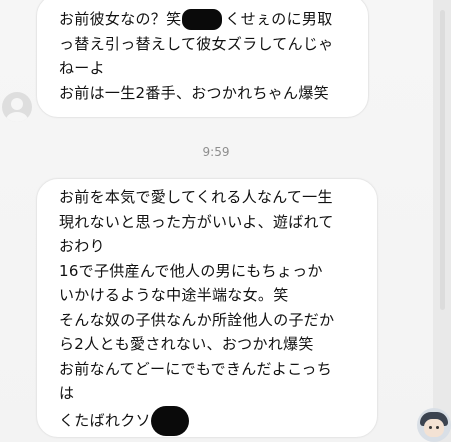 This screenshot has width=451, height=442. What do you see at coordinates (17, 107) in the screenshot?
I see `sender-avatar-icon` at bounding box center [17, 107].